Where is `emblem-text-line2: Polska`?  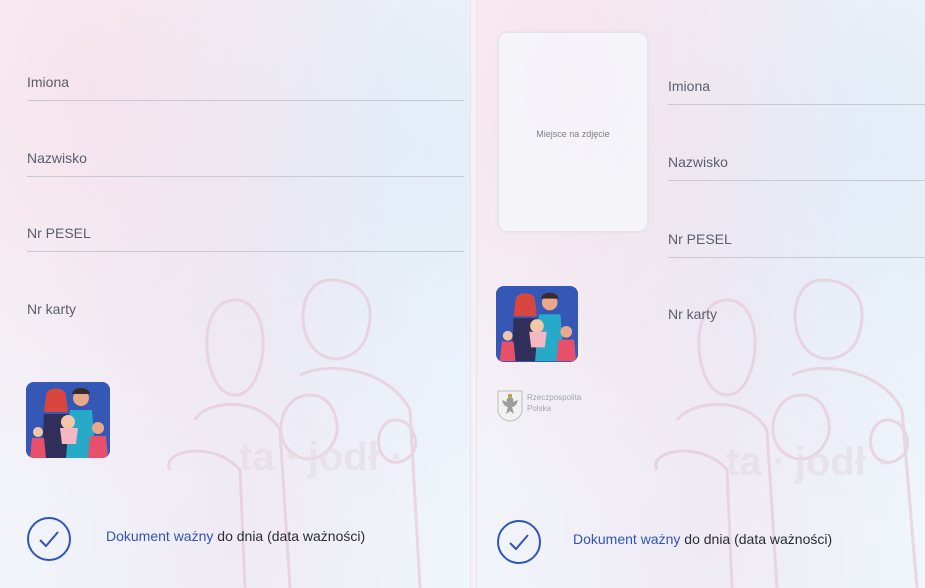 emblem-text-line2: Polska is located at coordinates (539, 408).